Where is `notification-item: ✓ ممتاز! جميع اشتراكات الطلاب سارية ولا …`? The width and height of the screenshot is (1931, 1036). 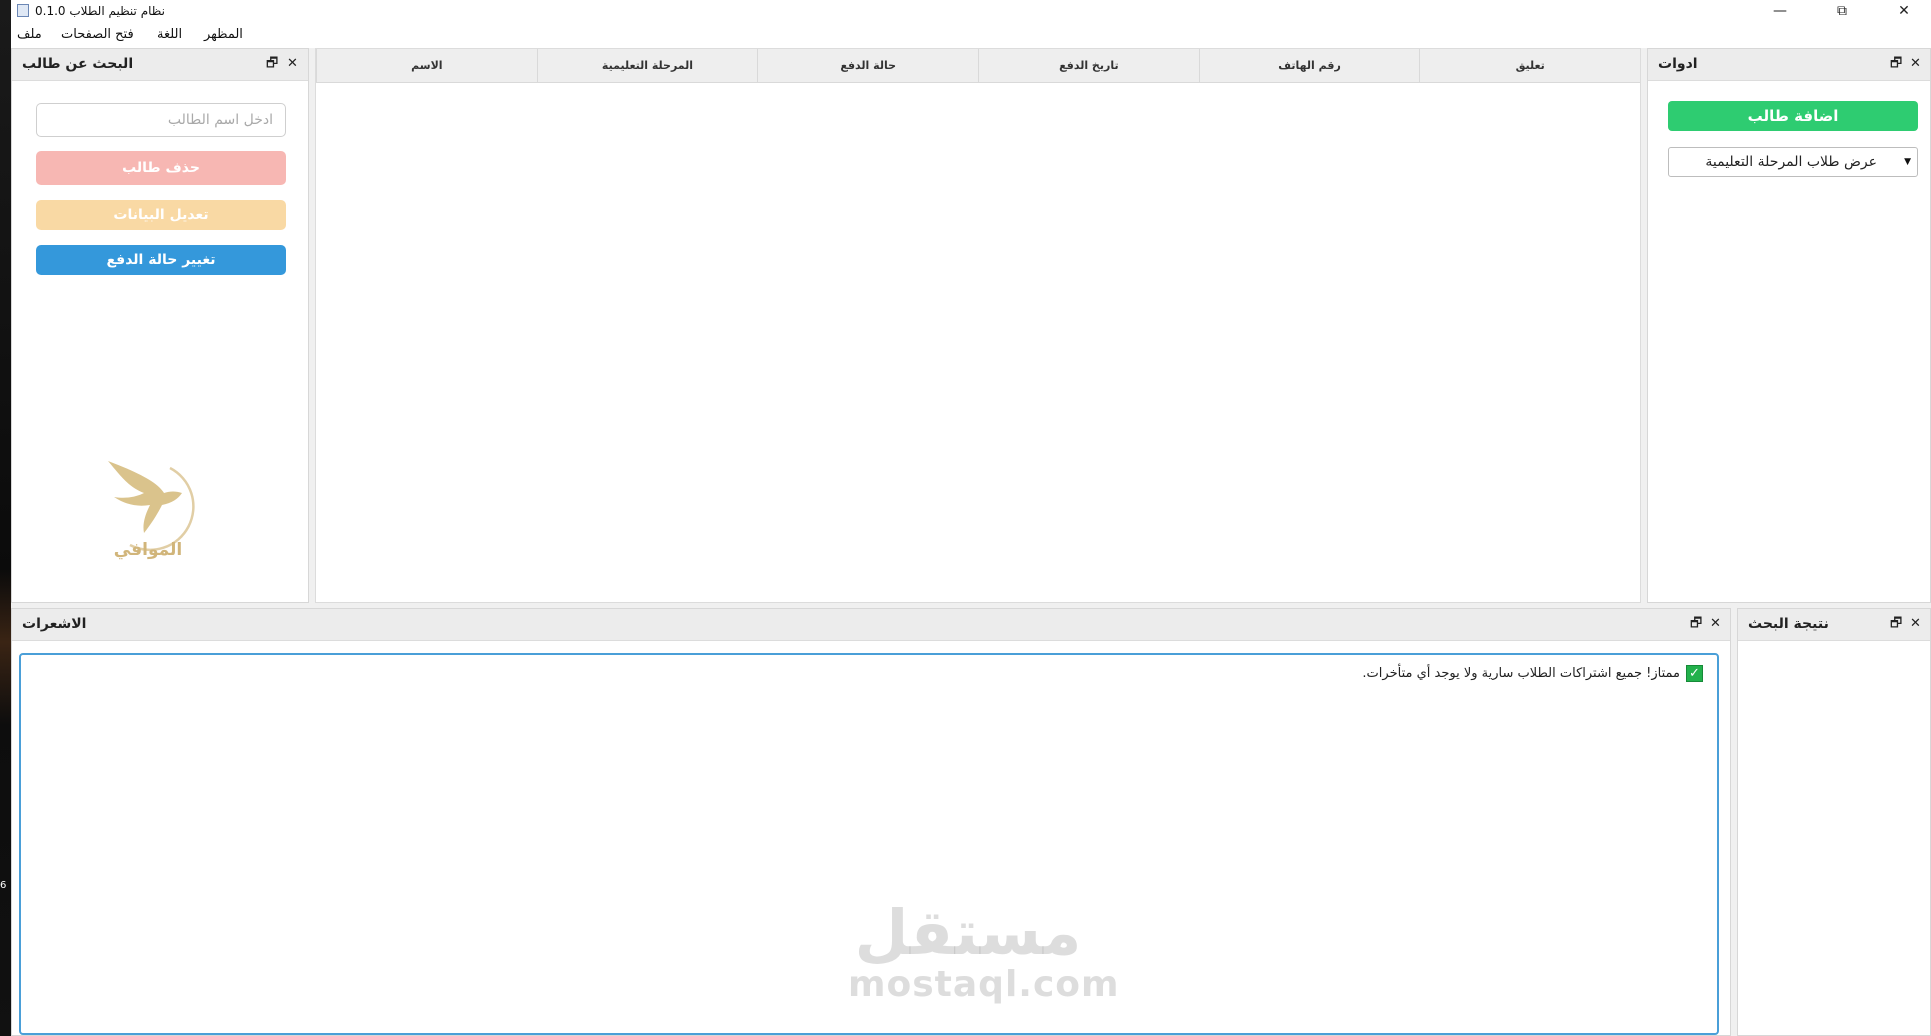
notification-item: ✓ ممتاز! جميع اشتراكات الطلاب سارية ولا … is located at coordinates (1532, 673).